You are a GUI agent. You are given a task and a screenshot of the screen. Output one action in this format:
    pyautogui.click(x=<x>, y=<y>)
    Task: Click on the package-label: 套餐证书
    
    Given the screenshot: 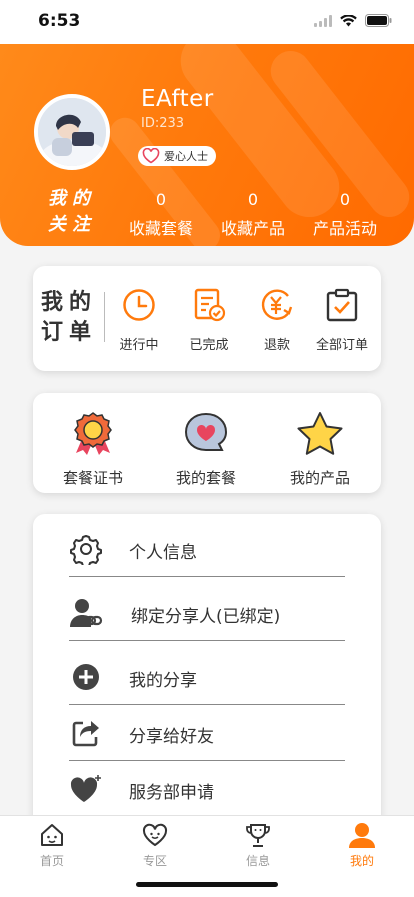 What is the action you would take?
    pyautogui.click(x=92, y=478)
    